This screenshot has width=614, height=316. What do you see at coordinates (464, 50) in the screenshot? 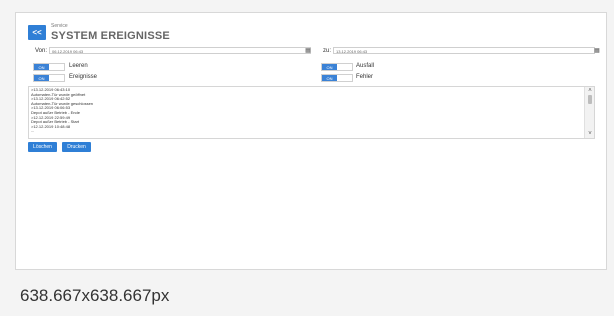
I see `to-date-field: 13.12.2019 06:43` at bounding box center [464, 50].